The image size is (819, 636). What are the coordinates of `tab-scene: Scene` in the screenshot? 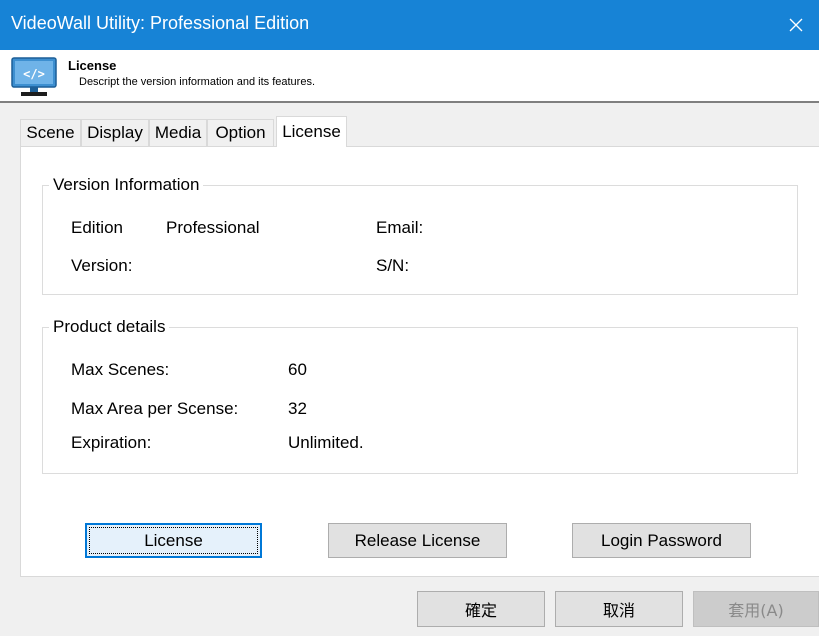 It's located at (50, 132).